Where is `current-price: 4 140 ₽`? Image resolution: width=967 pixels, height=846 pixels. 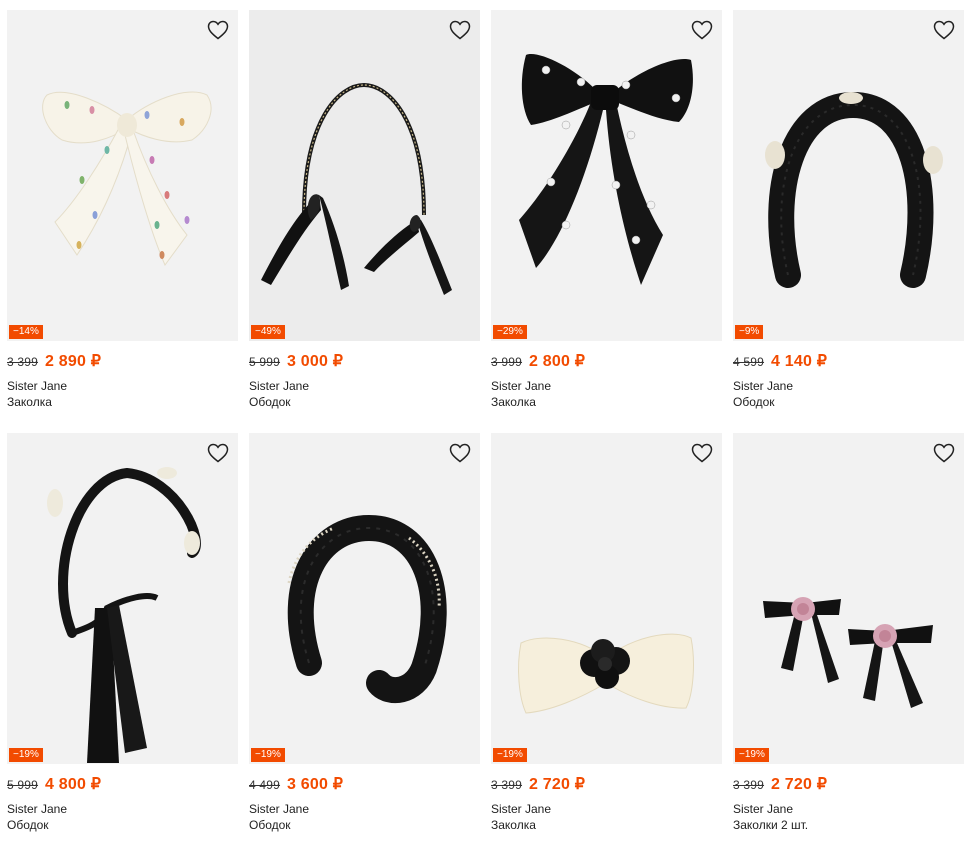 current-price: 4 140 ₽ is located at coordinates (799, 361).